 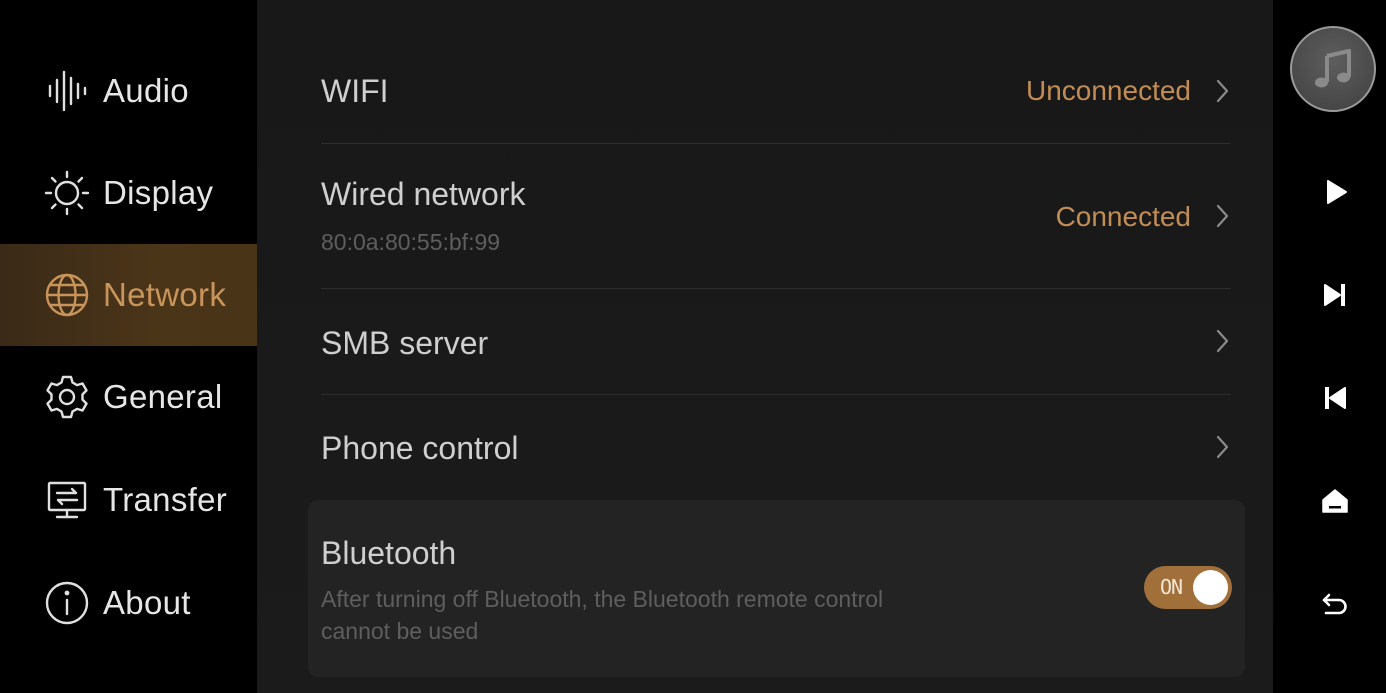 I want to click on smb-server-title: SMB server, so click(x=405, y=343).